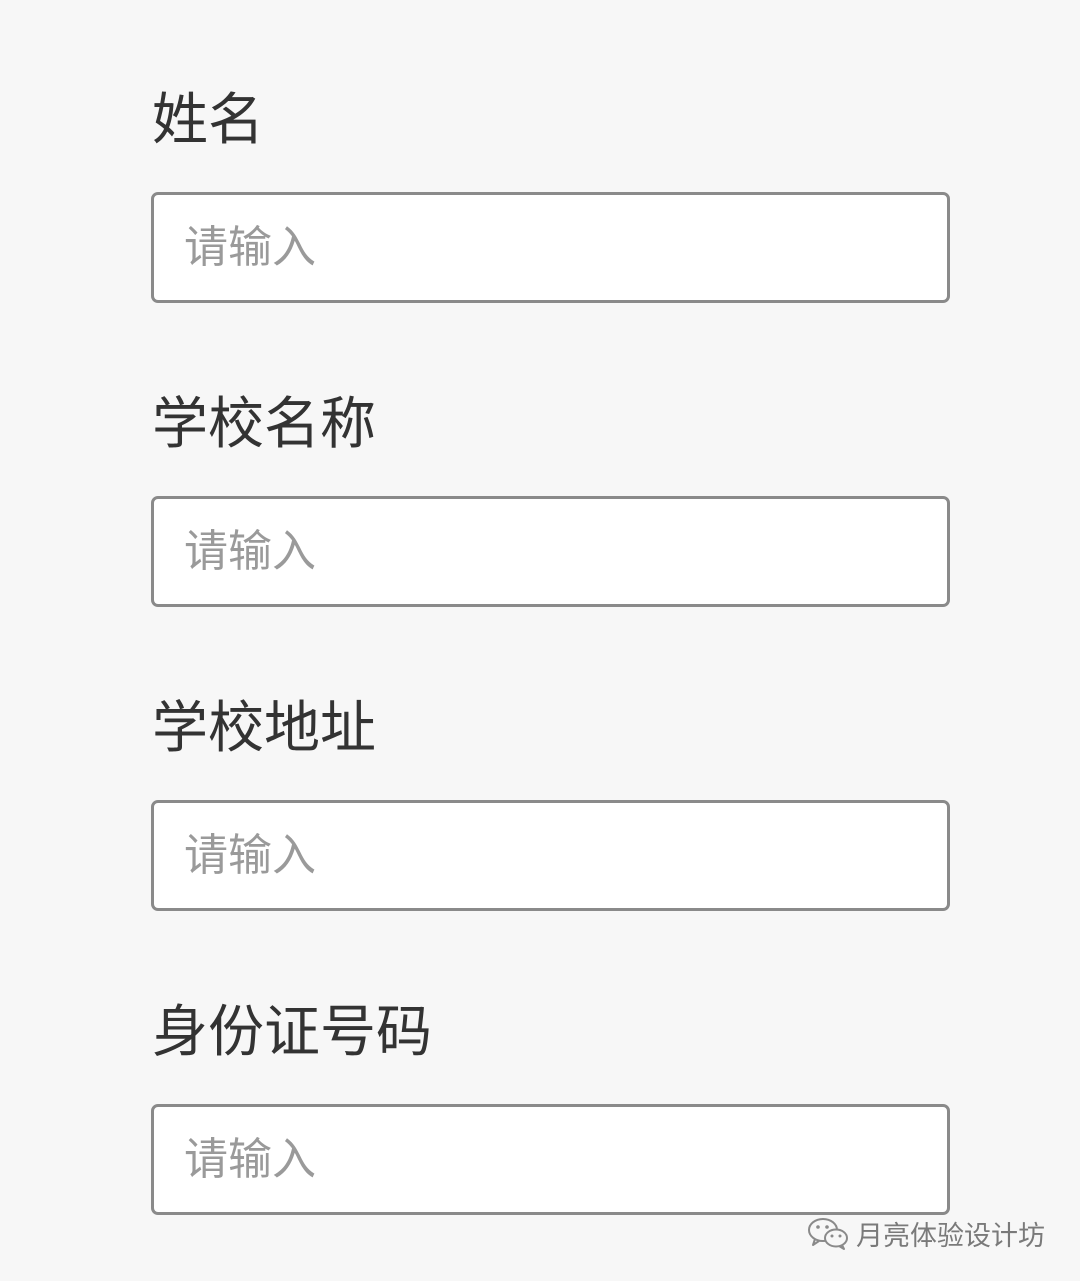  Describe the element at coordinates (950, 1236) in the screenshot. I see `watermark-text: 月亮体验设计坊` at that location.